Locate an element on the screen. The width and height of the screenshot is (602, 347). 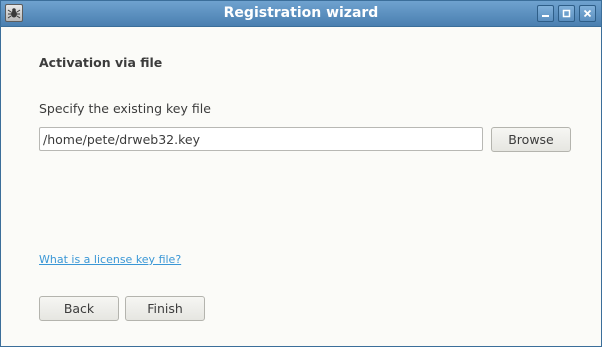
key-file-path-input is located at coordinates (261, 139).